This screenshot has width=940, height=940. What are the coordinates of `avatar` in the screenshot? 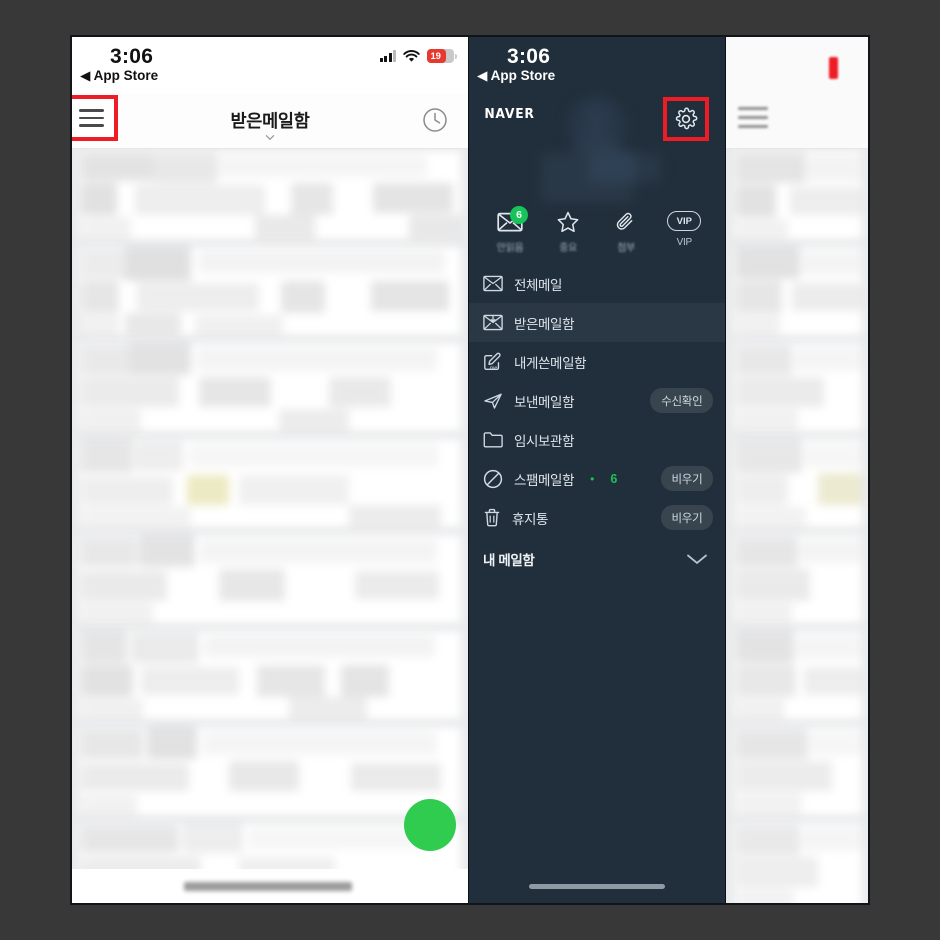 It's located at (601, 149).